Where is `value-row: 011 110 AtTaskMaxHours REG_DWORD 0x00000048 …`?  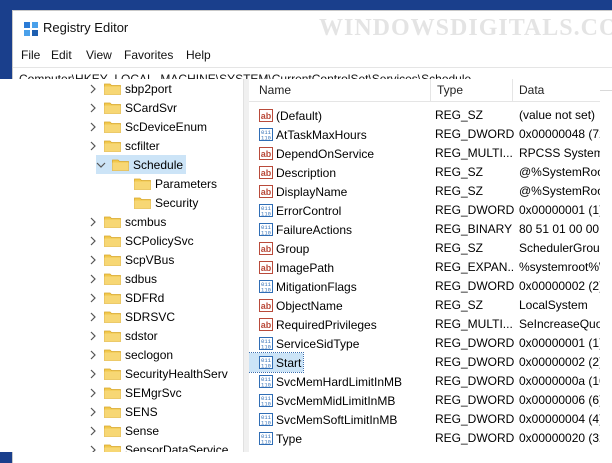 value-row: 011 110 AtTaskMaxHours REG_DWORD 0x00000048 … is located at coordinates (424, 134).